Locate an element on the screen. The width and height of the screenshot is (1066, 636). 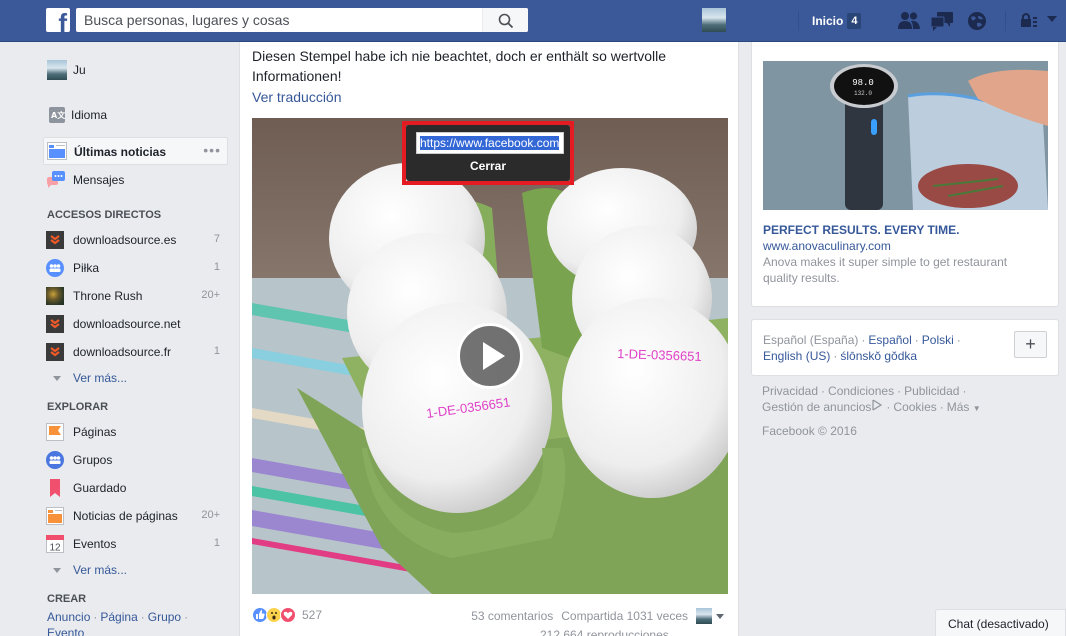
add-language-button: + is located at coordinates (1030, 344).